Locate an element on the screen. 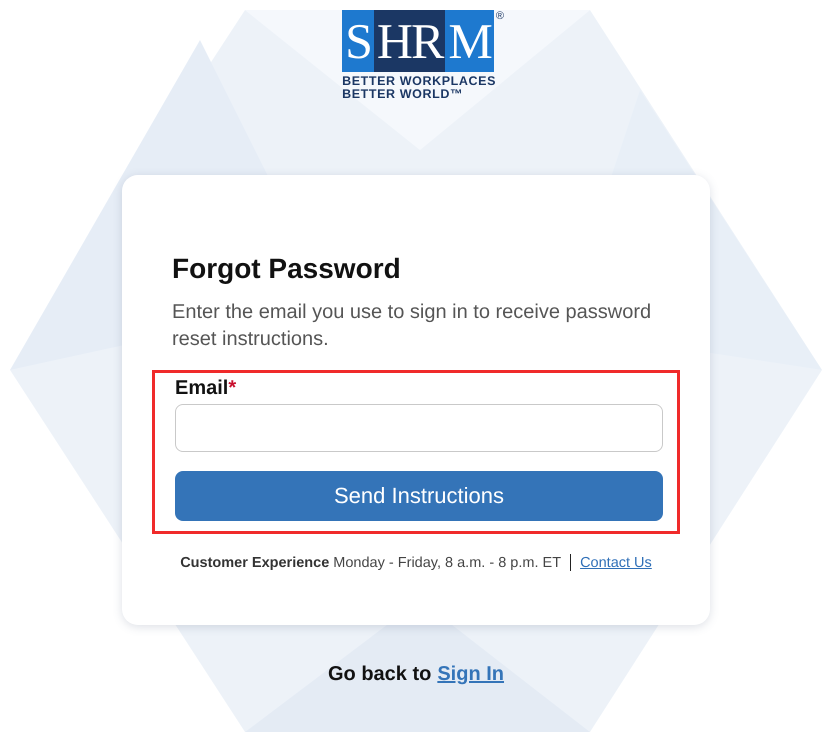  support-label: Customer Experience is located at coordinates (255, 562).